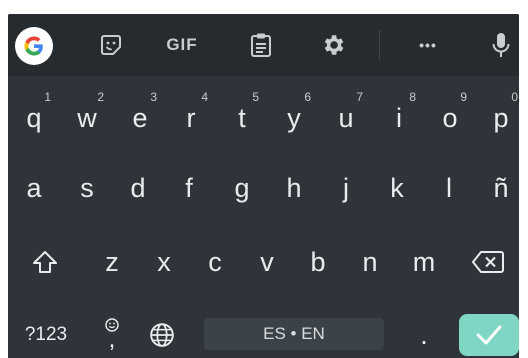  I want to click on clipboard-icon, so click(261, 45).